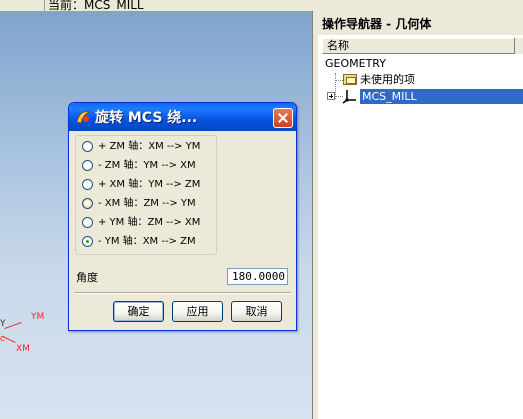 The width and height of the screenshot is (523, 419). What do you see at coordinates (441, 96) in the screenshot?
I see `tree-item-mcs-mill: MCS_MILL` at bounding box center [441, 96].